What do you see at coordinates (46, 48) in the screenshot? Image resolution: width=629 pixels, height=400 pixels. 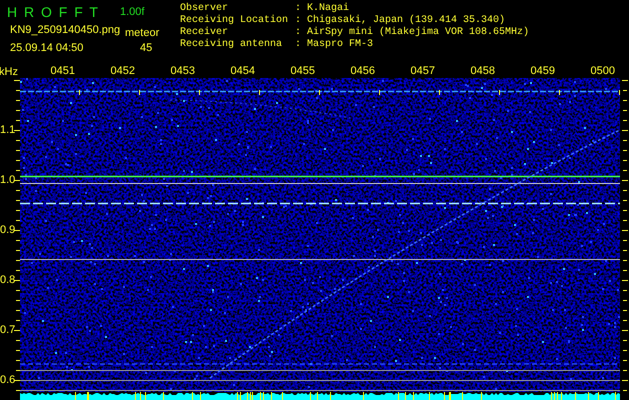 I see `date-time: 25.09.14 04:50` at bounding box center [46, 48].